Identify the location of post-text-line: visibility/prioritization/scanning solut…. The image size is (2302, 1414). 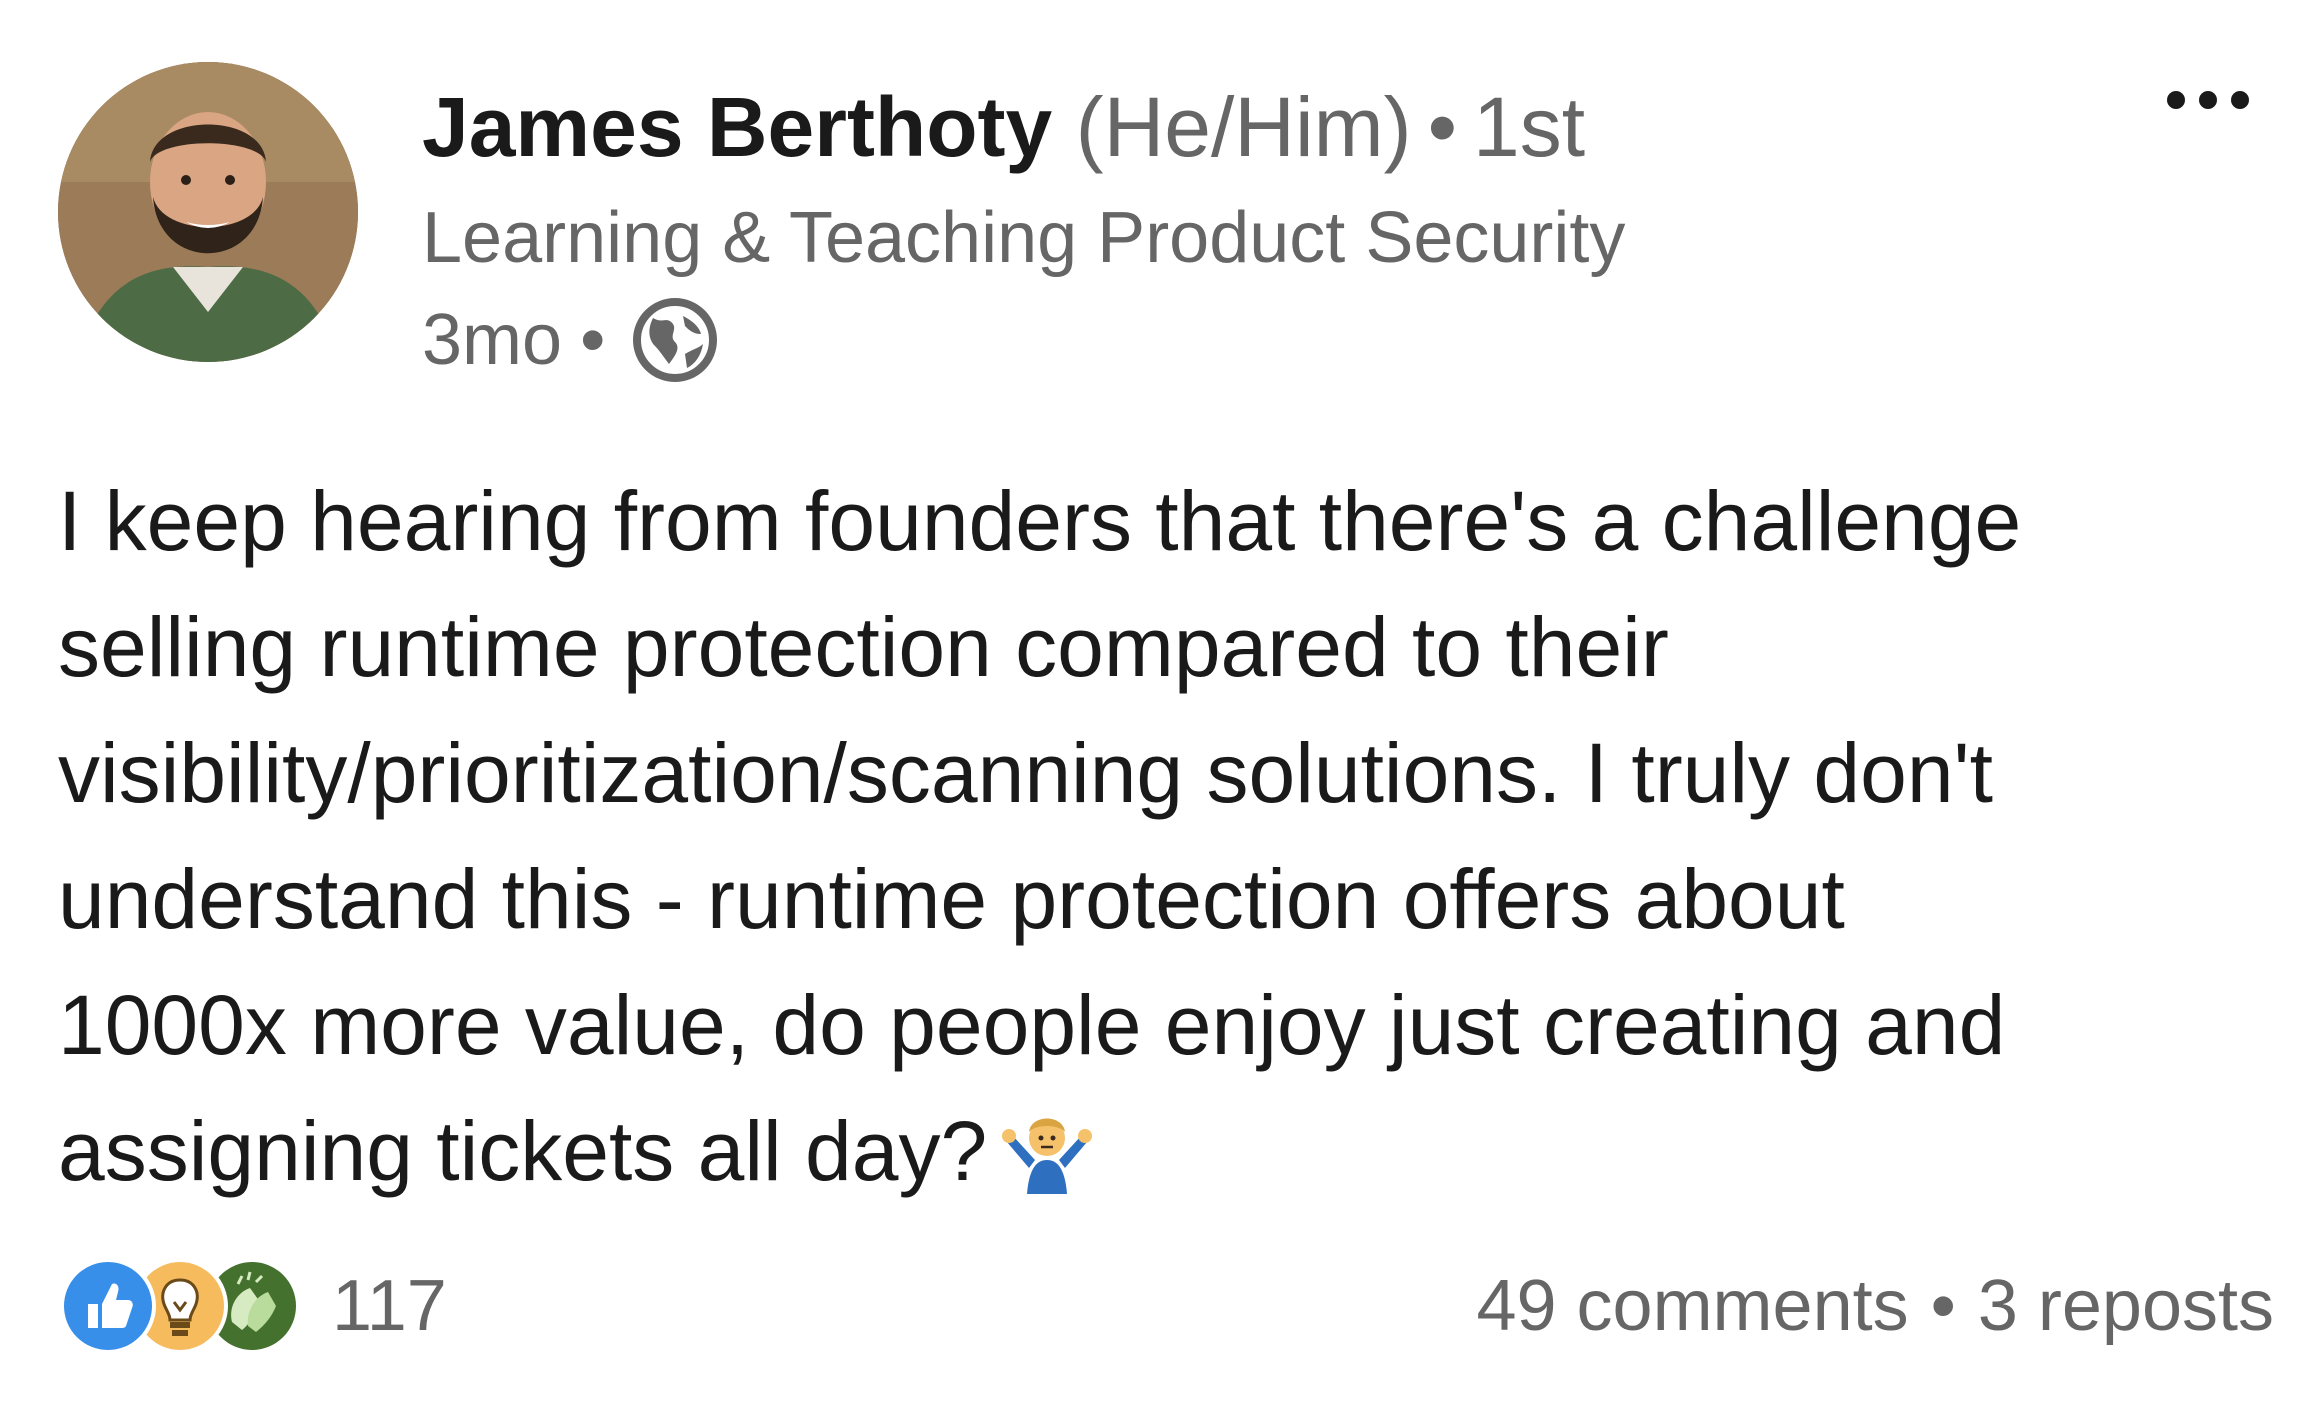
(1025, 773).